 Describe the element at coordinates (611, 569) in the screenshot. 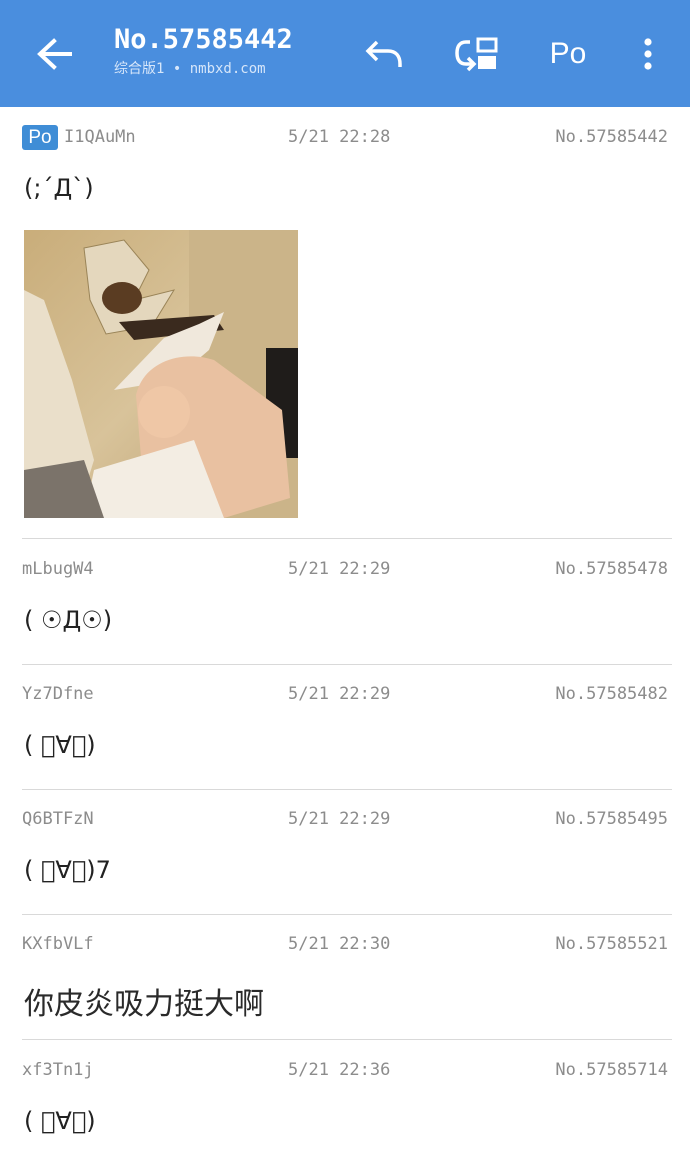

I see `post-number: No.57585478` at that location.